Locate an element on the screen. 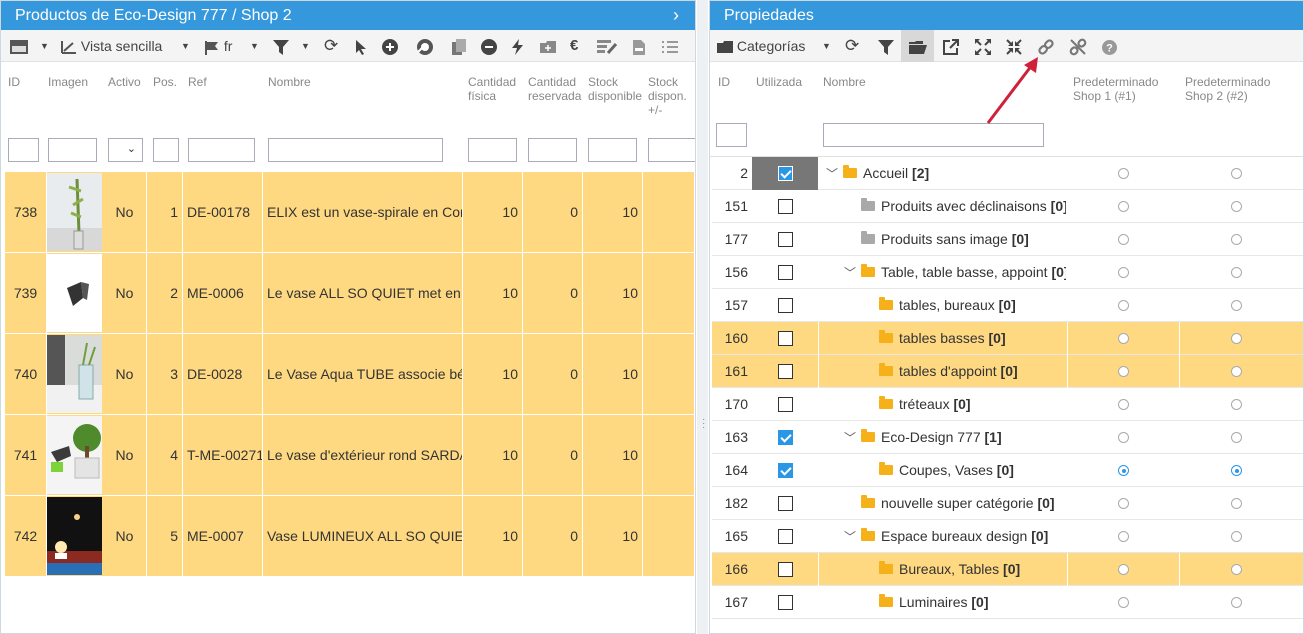  web-view-icon is located at coordinates (425, 46).